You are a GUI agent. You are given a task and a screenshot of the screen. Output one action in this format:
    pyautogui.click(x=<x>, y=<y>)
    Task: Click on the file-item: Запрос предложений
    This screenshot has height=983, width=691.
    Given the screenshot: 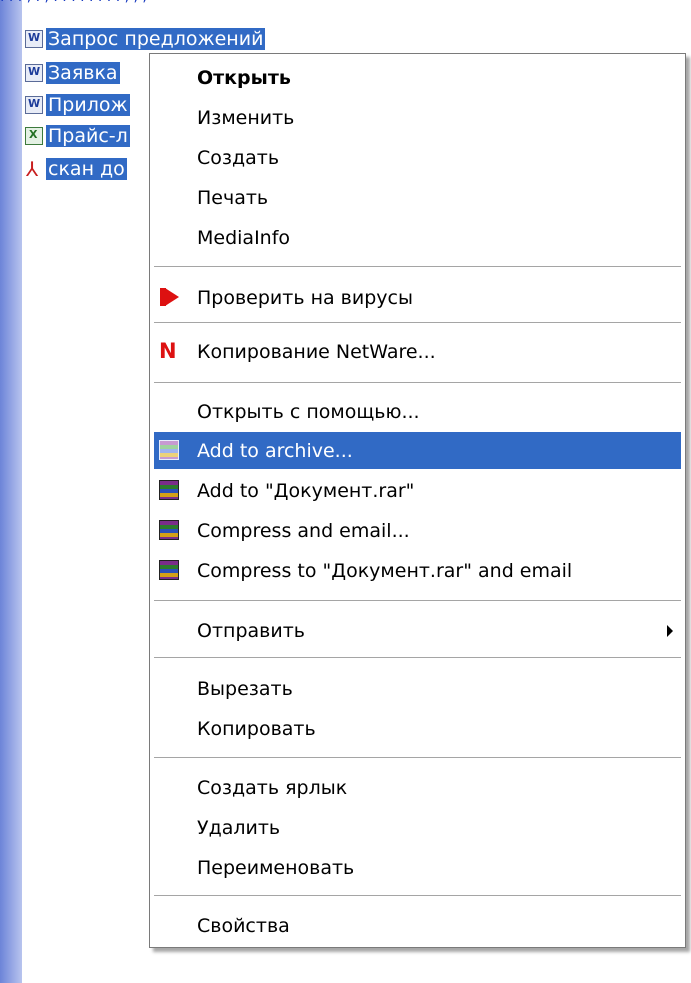 What is the action you would take?
    pyautogui.click(x=145, y=39)
    